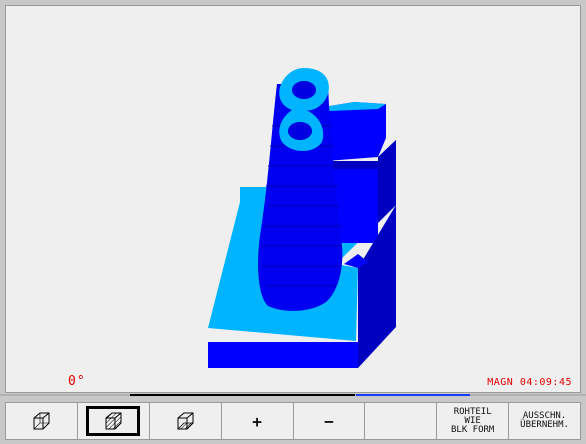 Image resolution: width=586 pixels, height=444 pixels. I want to click on plus-label: +, so click(257, 421).